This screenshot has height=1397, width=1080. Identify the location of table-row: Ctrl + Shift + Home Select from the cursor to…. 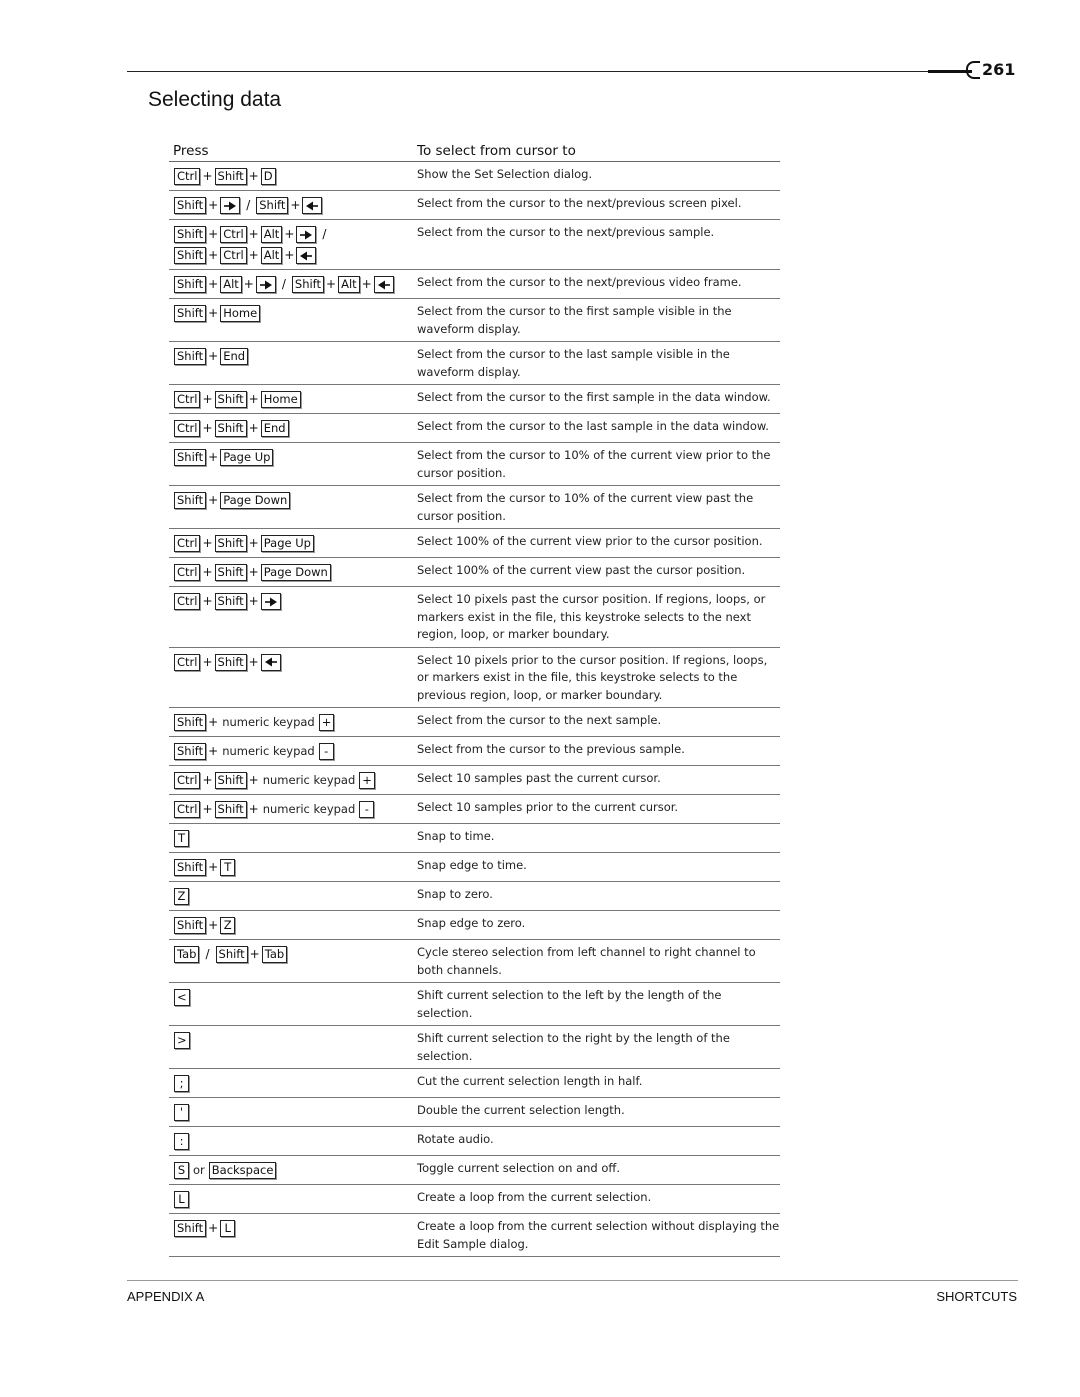
(474, 399).